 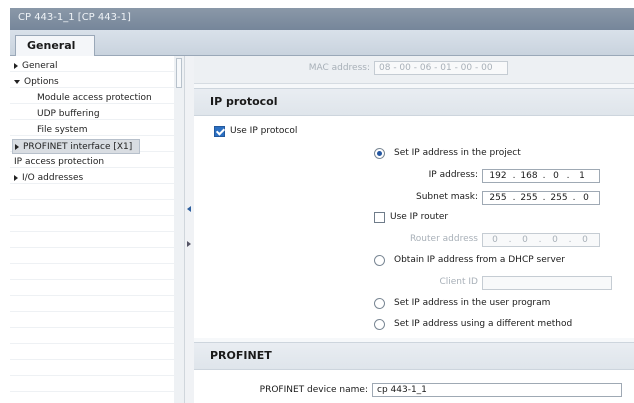 What do you see at coordinates (55, 46) in the screenshot?
I see `tab-general: General` at bounding box center [55, 46].